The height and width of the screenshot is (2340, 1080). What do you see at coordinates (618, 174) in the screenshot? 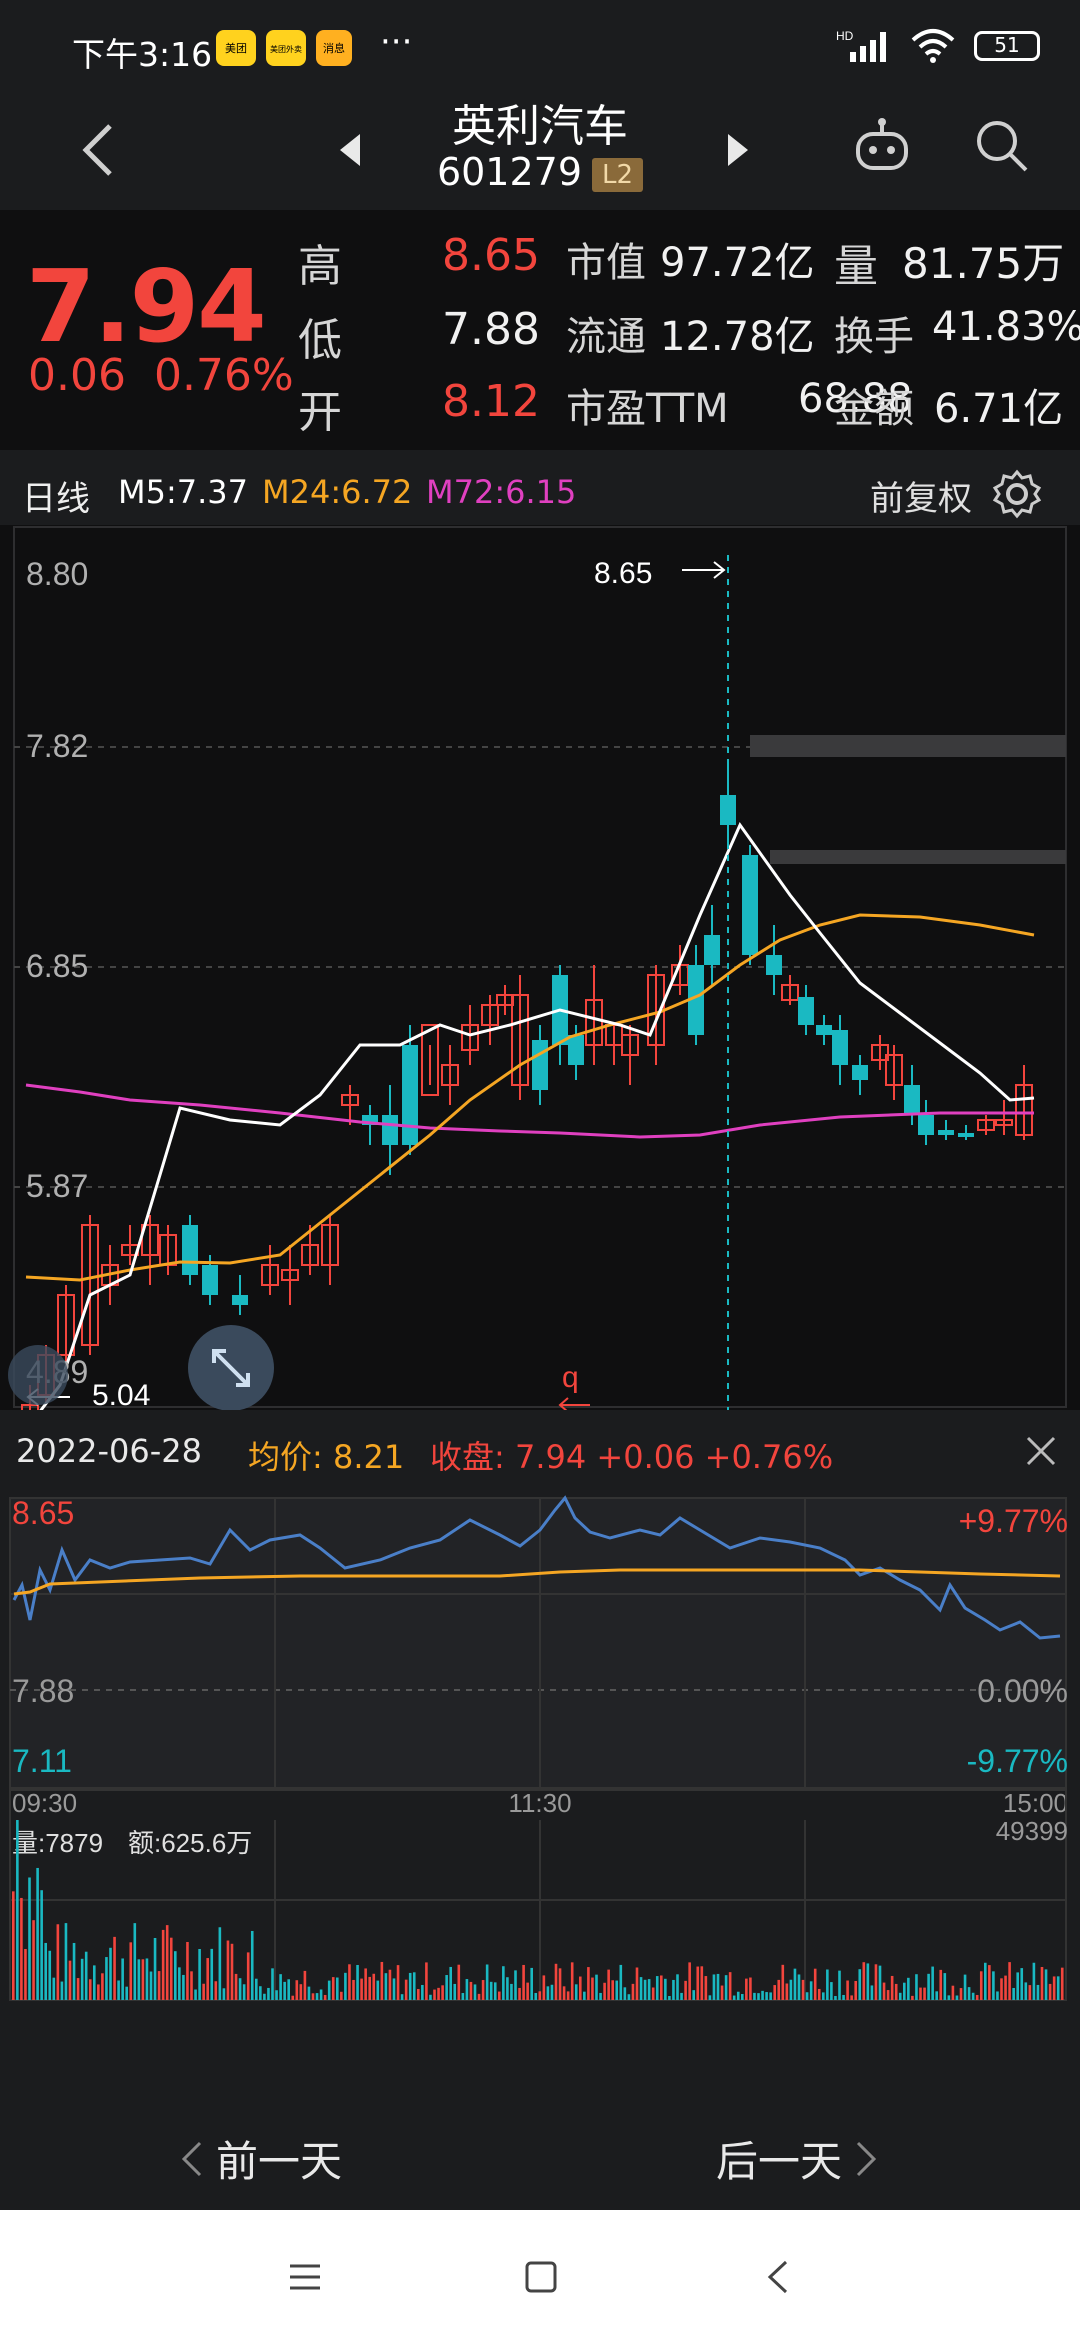
I see `l2-badge: L2` at bounding box center [618, 174].